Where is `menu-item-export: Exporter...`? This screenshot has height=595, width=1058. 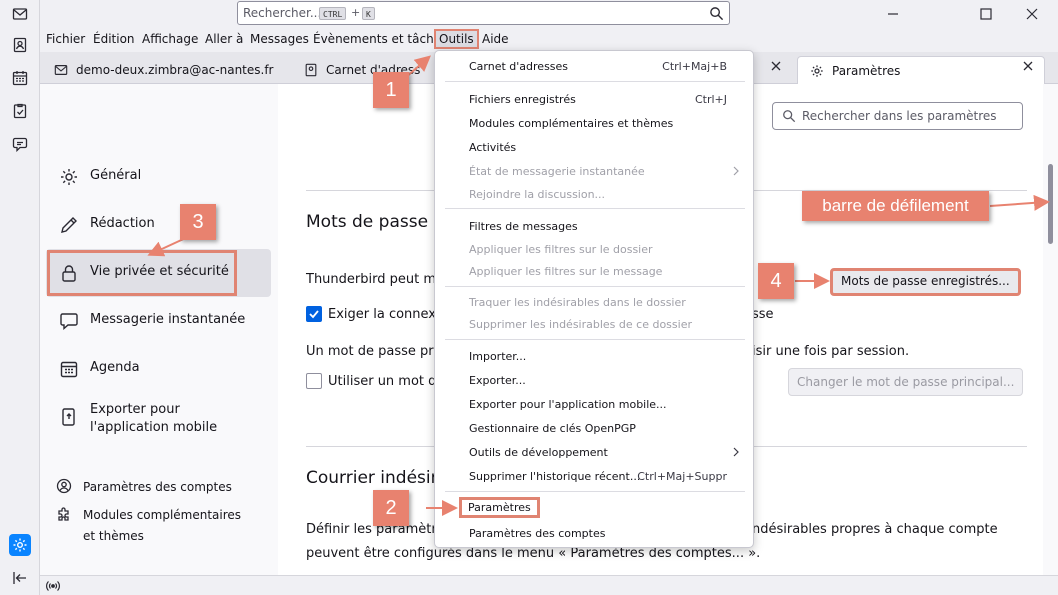 menu-item-export: Exporter... is located at coordinates (497, 380).